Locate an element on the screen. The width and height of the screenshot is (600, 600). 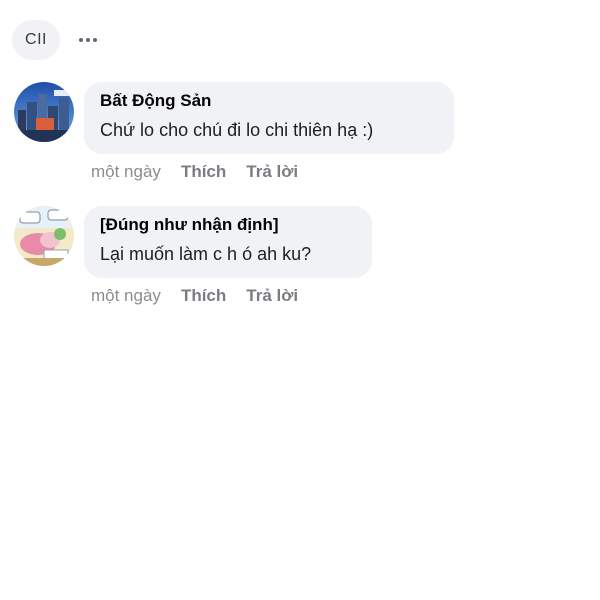
cartoon-avatar-image is located at coordinates (44, 236).